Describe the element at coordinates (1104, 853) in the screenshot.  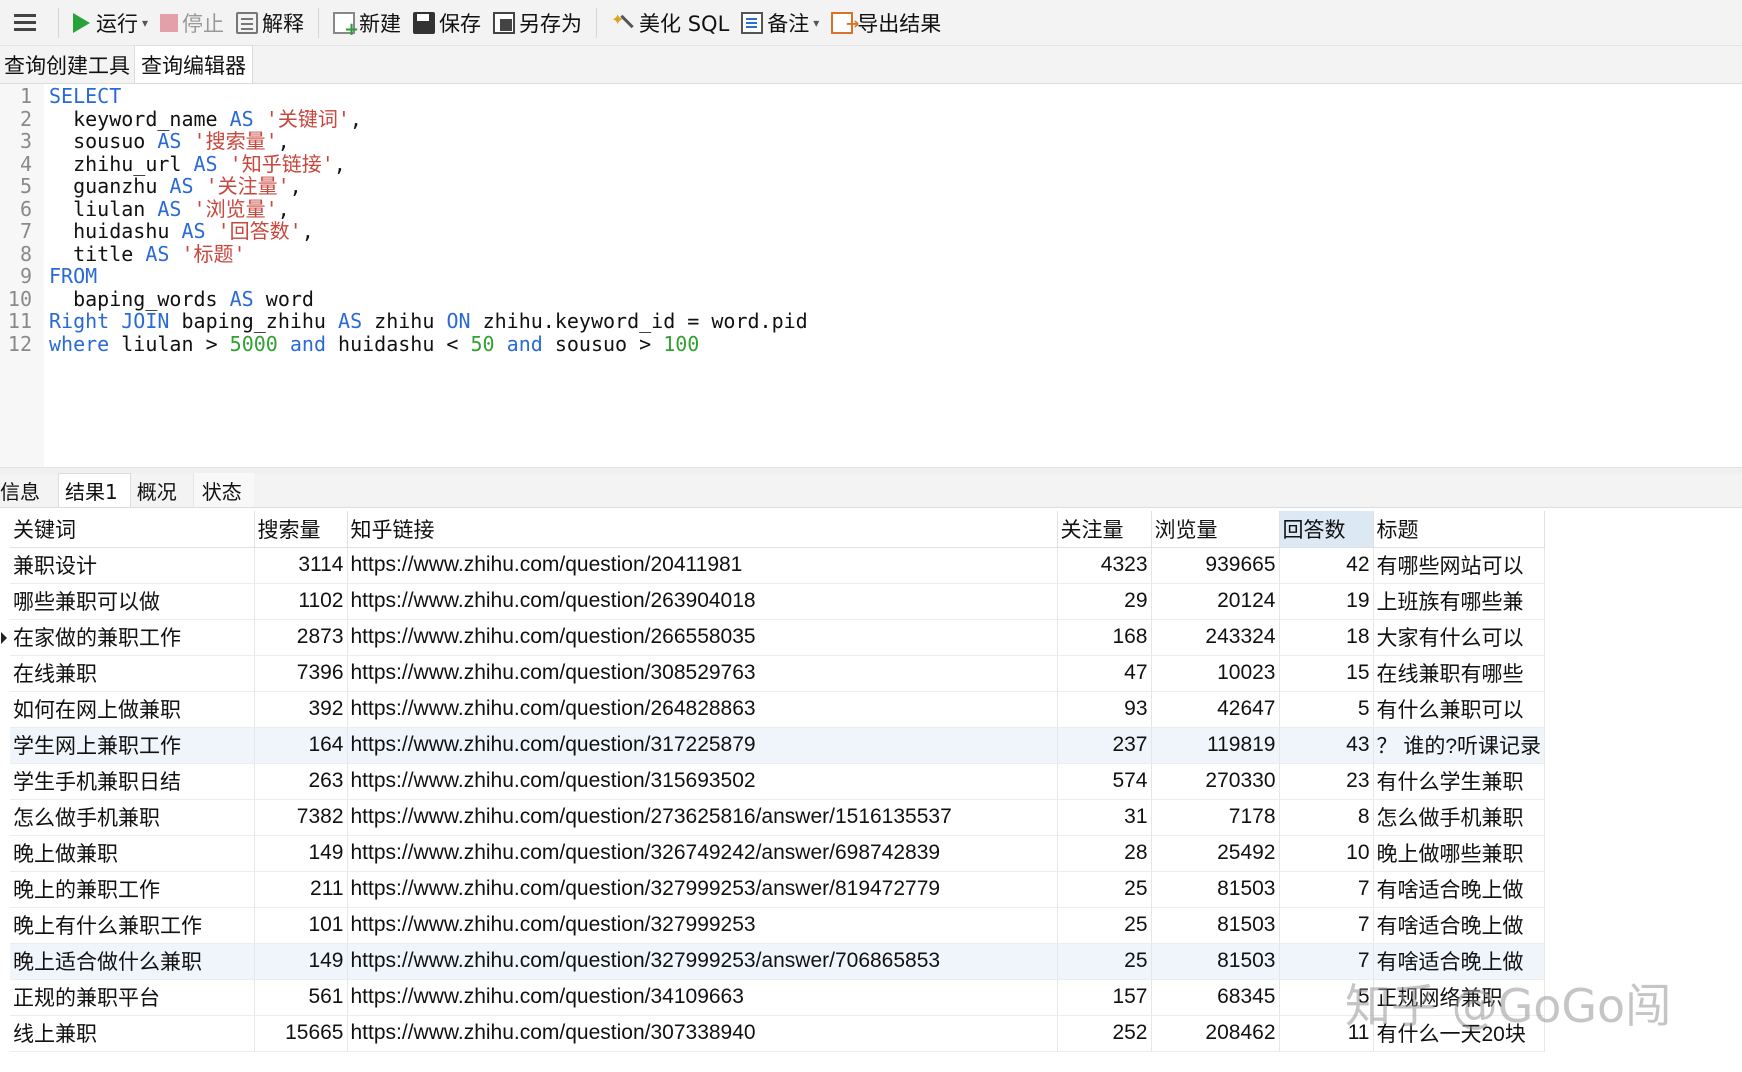
I see `cell-followers: 28` at that location.